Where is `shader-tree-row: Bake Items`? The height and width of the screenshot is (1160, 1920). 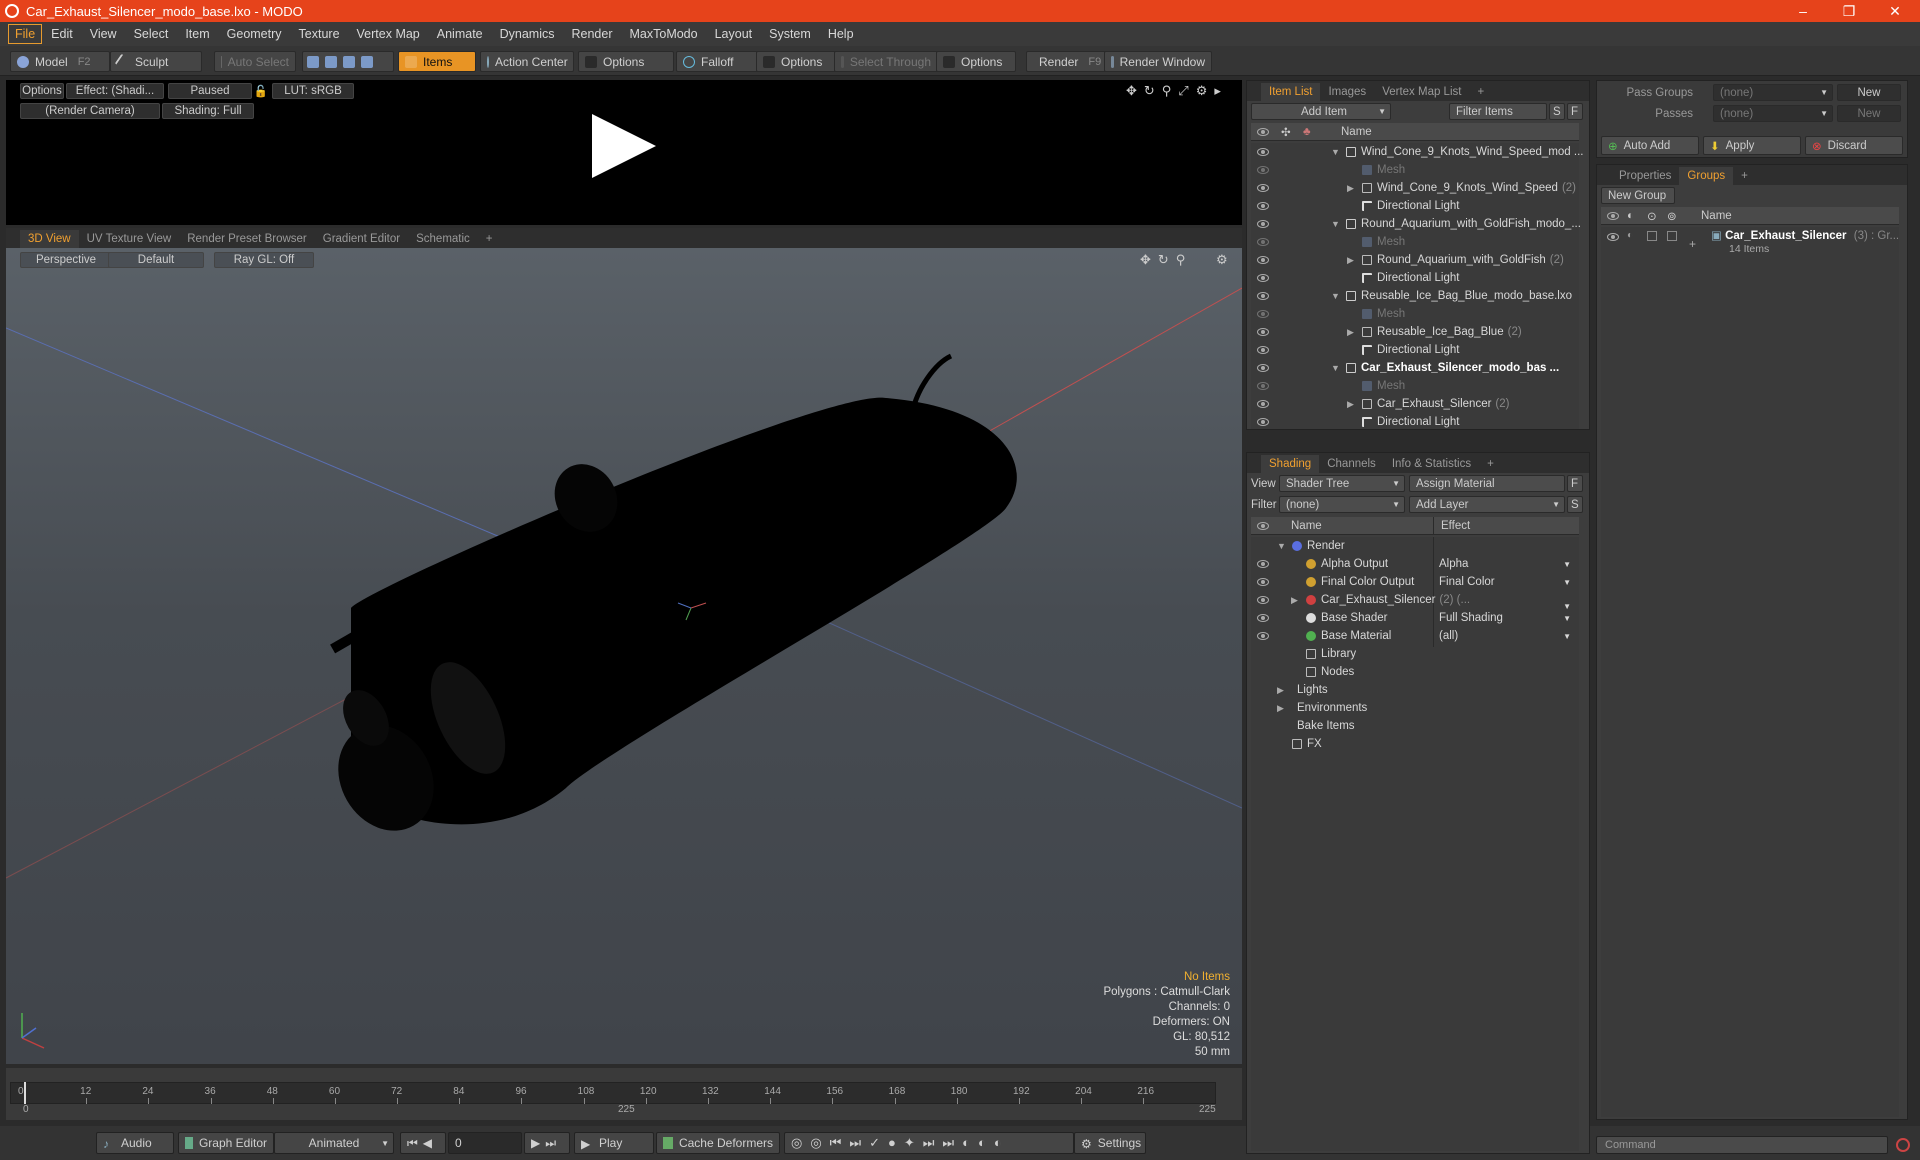 shader-tree-row: Bake Items is located at coordinates (1415, 726).